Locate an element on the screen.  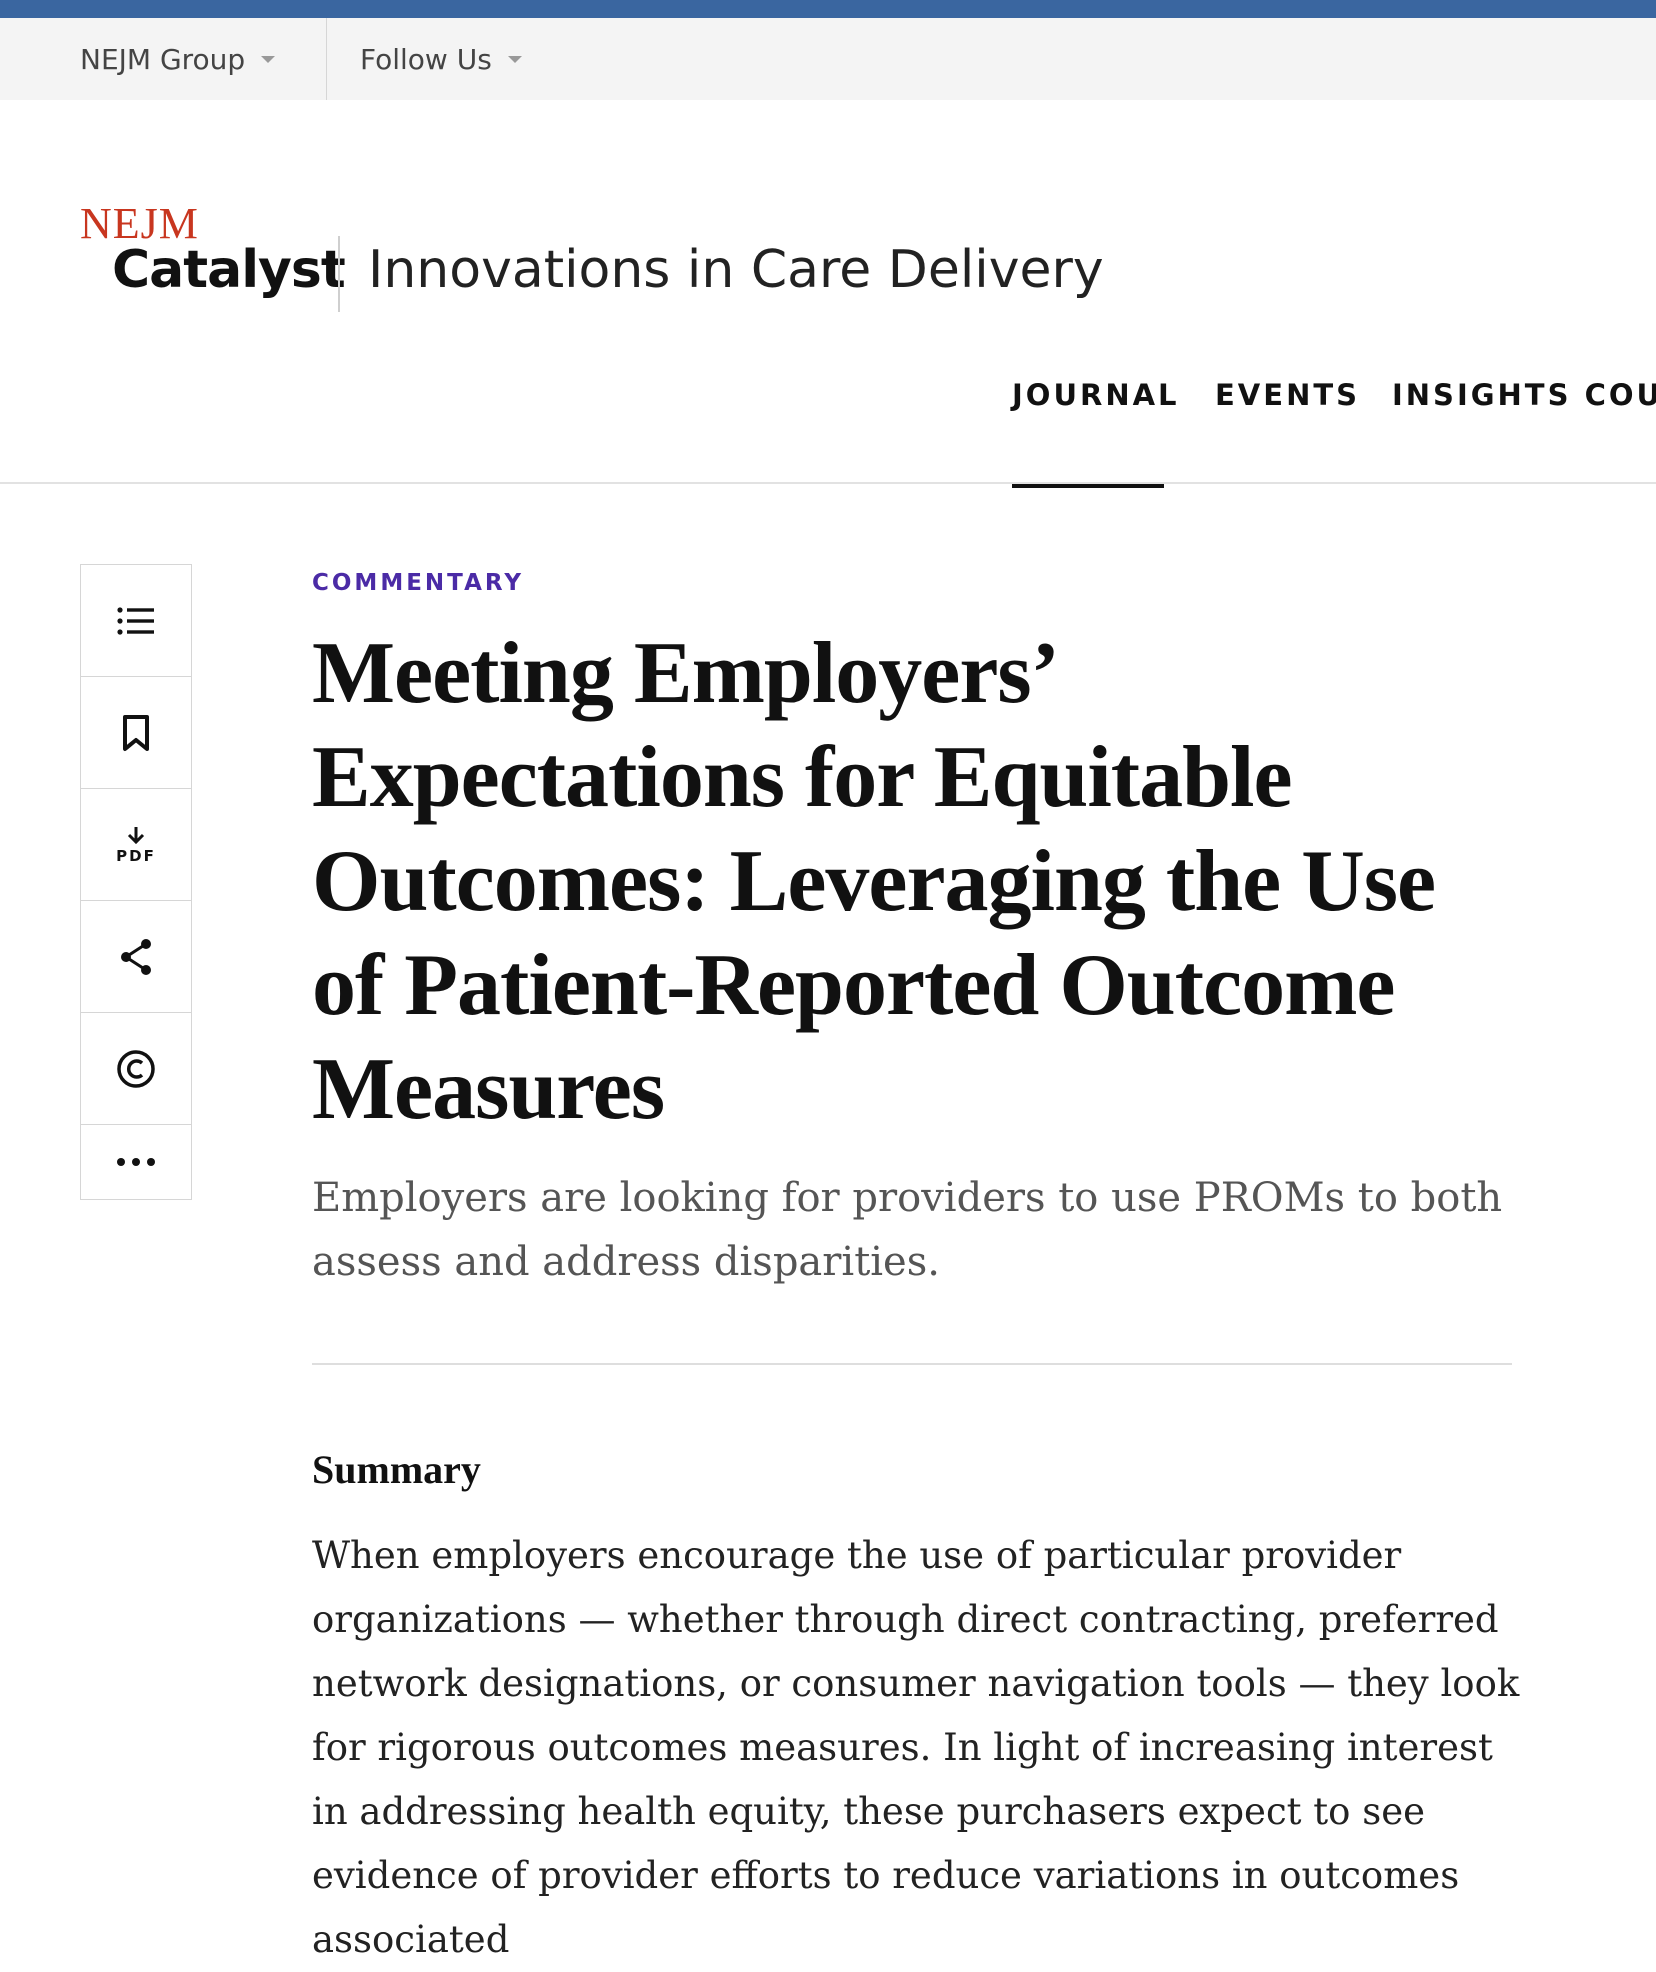
more-icon is located at coordinates (136, 1162).